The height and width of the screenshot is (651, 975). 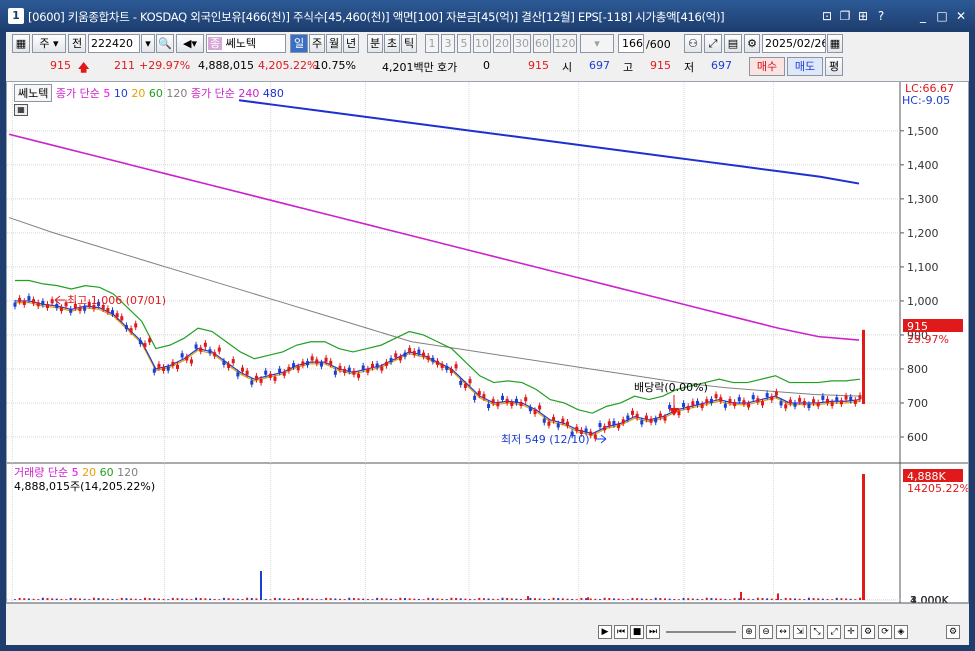 I want to click on rating-button: 평, so click(x=834, y=66).